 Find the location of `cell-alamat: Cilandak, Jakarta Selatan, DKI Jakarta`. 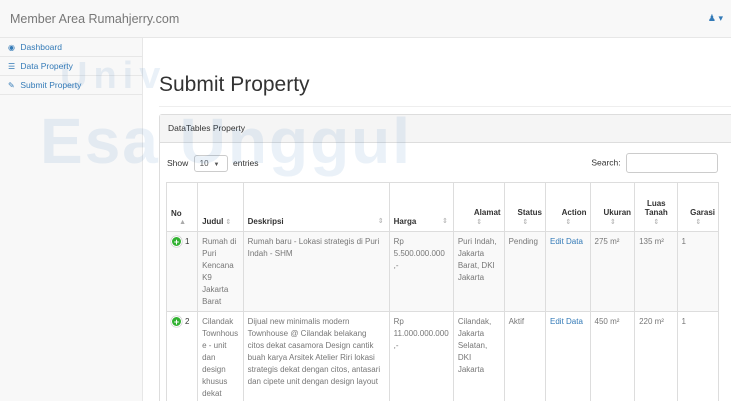

cell-alamat: Cilandak, Jakarta Selatan, DKI Jakarta is located at coordinates (478, 356).